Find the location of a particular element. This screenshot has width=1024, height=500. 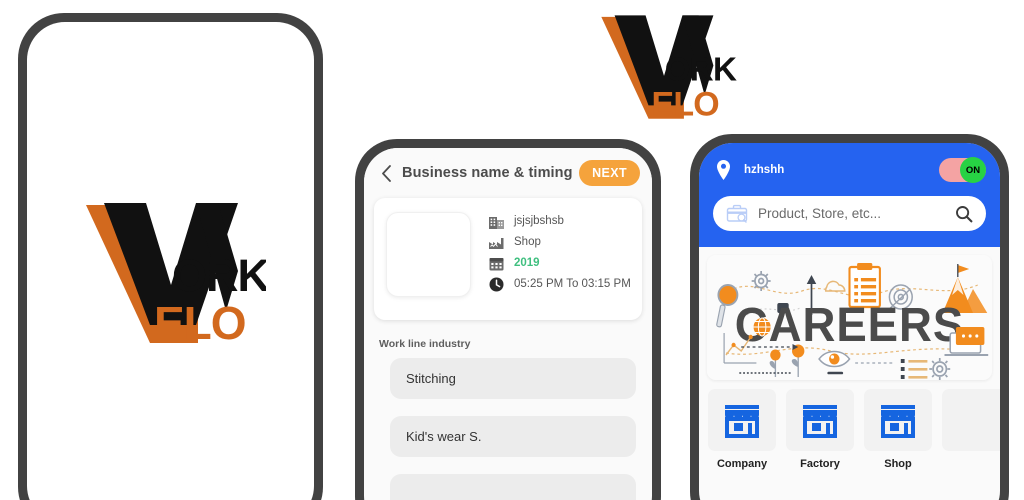

business-name-value: jsjsjbshsb is located at coordinates (539, 221).